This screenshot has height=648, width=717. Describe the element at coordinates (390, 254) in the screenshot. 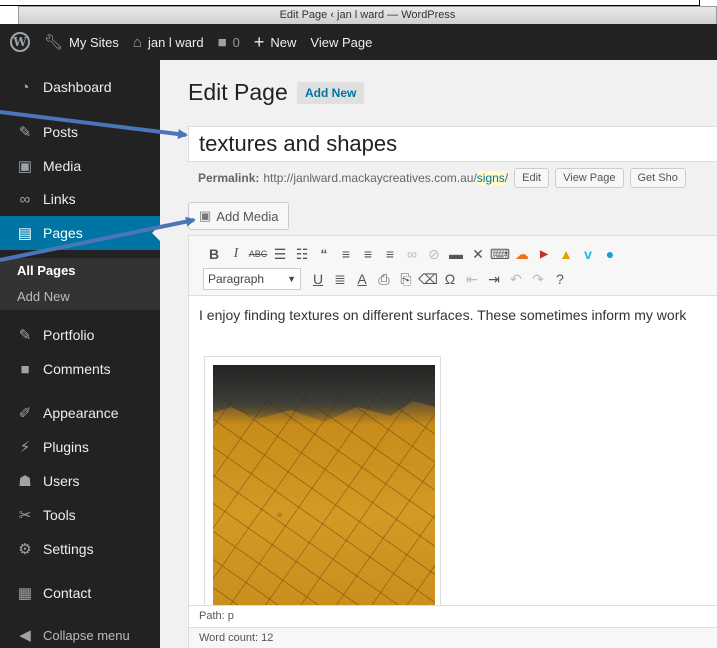

I see `align-right-icon: ≡` at that location.